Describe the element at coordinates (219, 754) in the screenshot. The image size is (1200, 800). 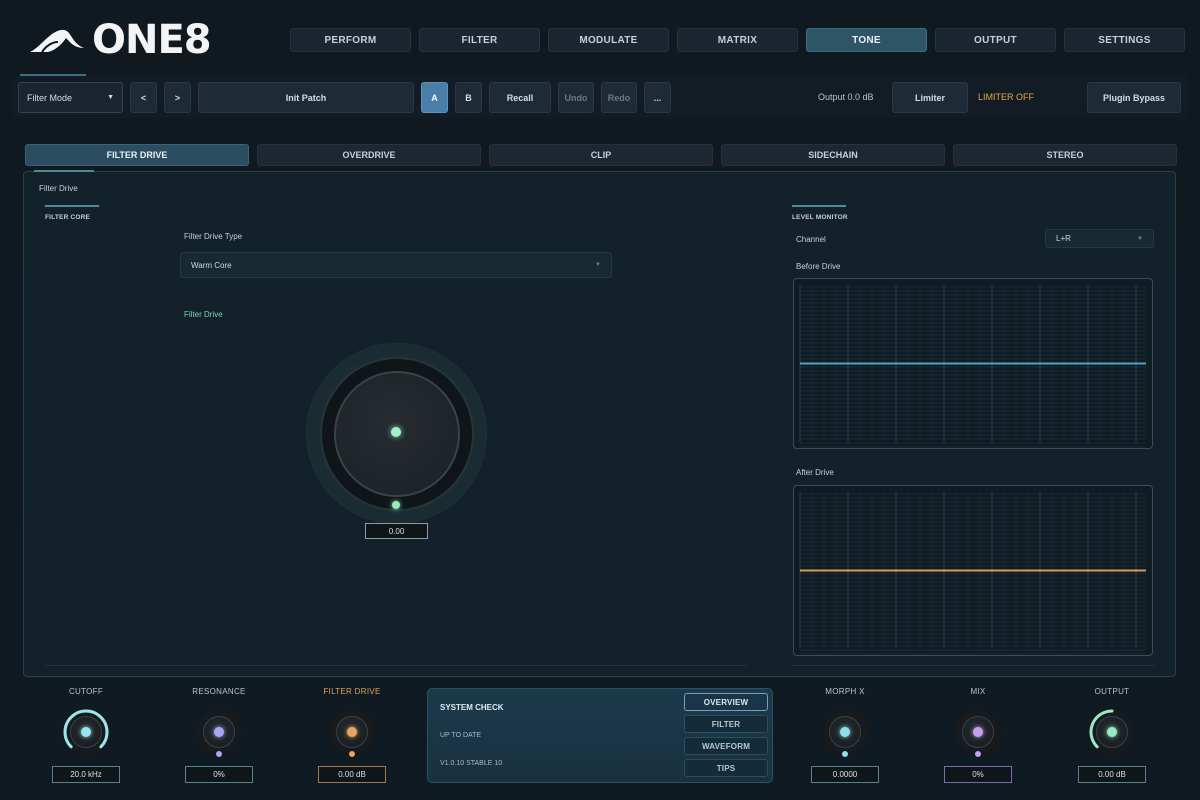
I see `resonance-knob-indicator` at that location.